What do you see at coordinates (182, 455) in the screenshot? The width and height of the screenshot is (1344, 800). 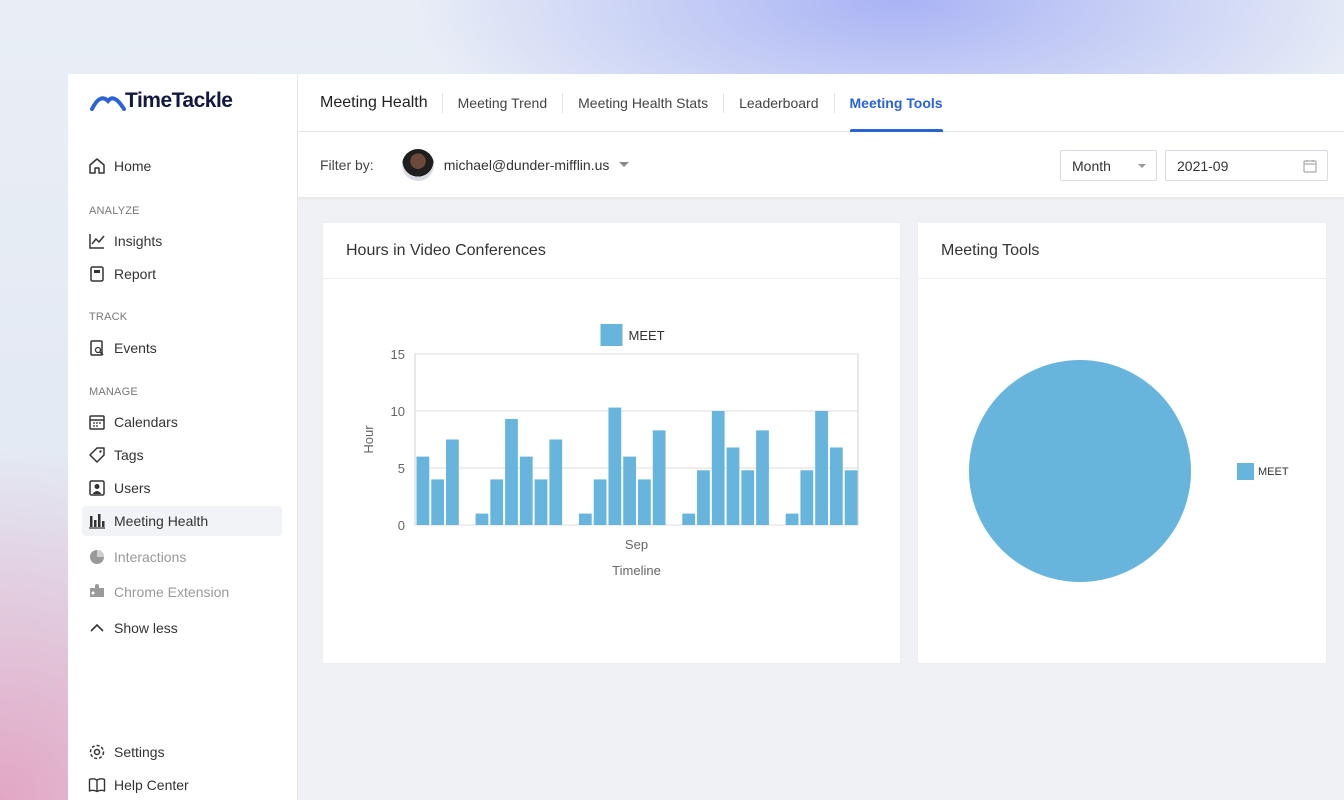 I see `sidebar-item-tags: Tags` at bounding box center [182, 455].